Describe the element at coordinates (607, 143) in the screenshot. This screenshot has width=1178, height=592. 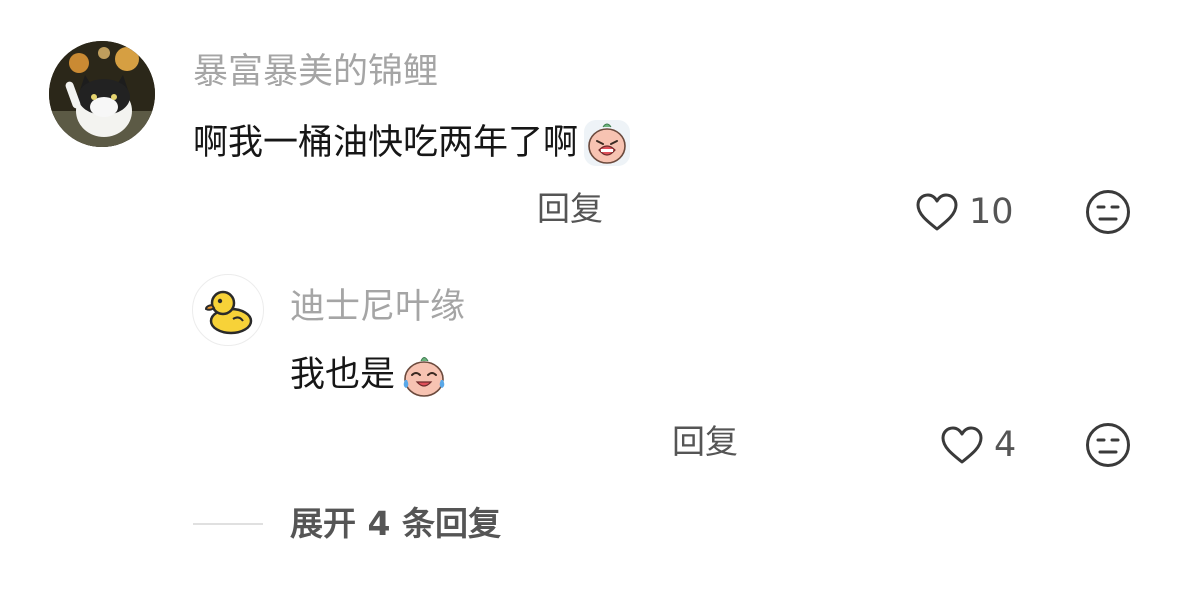
I see `crying-face-emoji` at that location.